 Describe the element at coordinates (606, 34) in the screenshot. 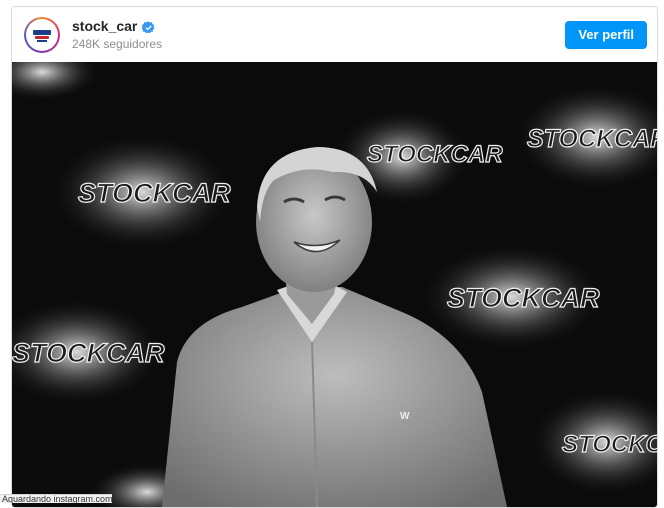

I see `view-profile-button: Ver perfil` at that location.